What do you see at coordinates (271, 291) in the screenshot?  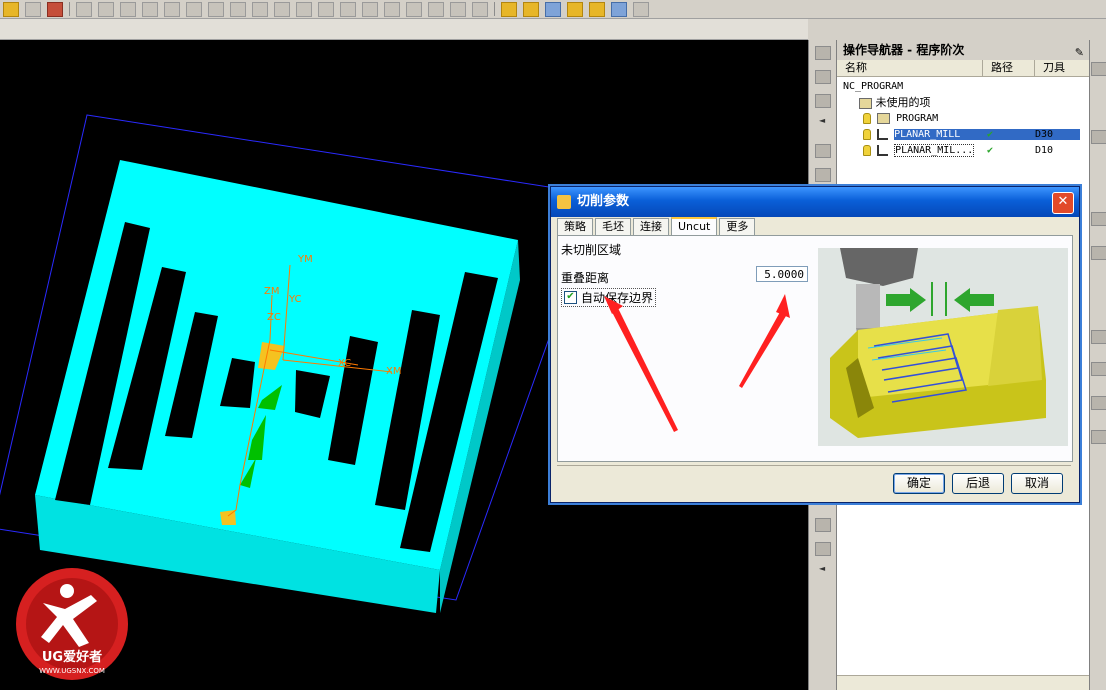 I see `axis-label-zm: ZM` at bounding box center [271, 291].